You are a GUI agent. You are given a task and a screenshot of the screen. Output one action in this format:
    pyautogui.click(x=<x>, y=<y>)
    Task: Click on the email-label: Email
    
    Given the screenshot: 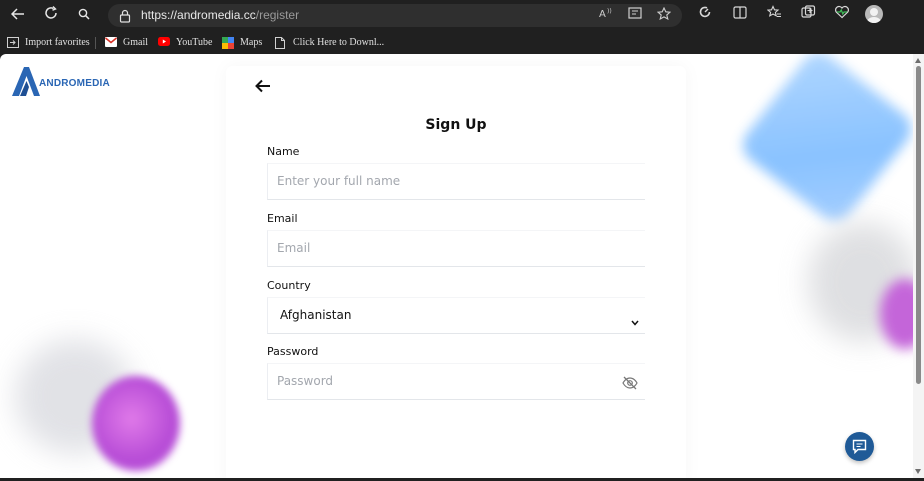 What is the action you would take?
    pyautogui.click(x=282, y=218)
    